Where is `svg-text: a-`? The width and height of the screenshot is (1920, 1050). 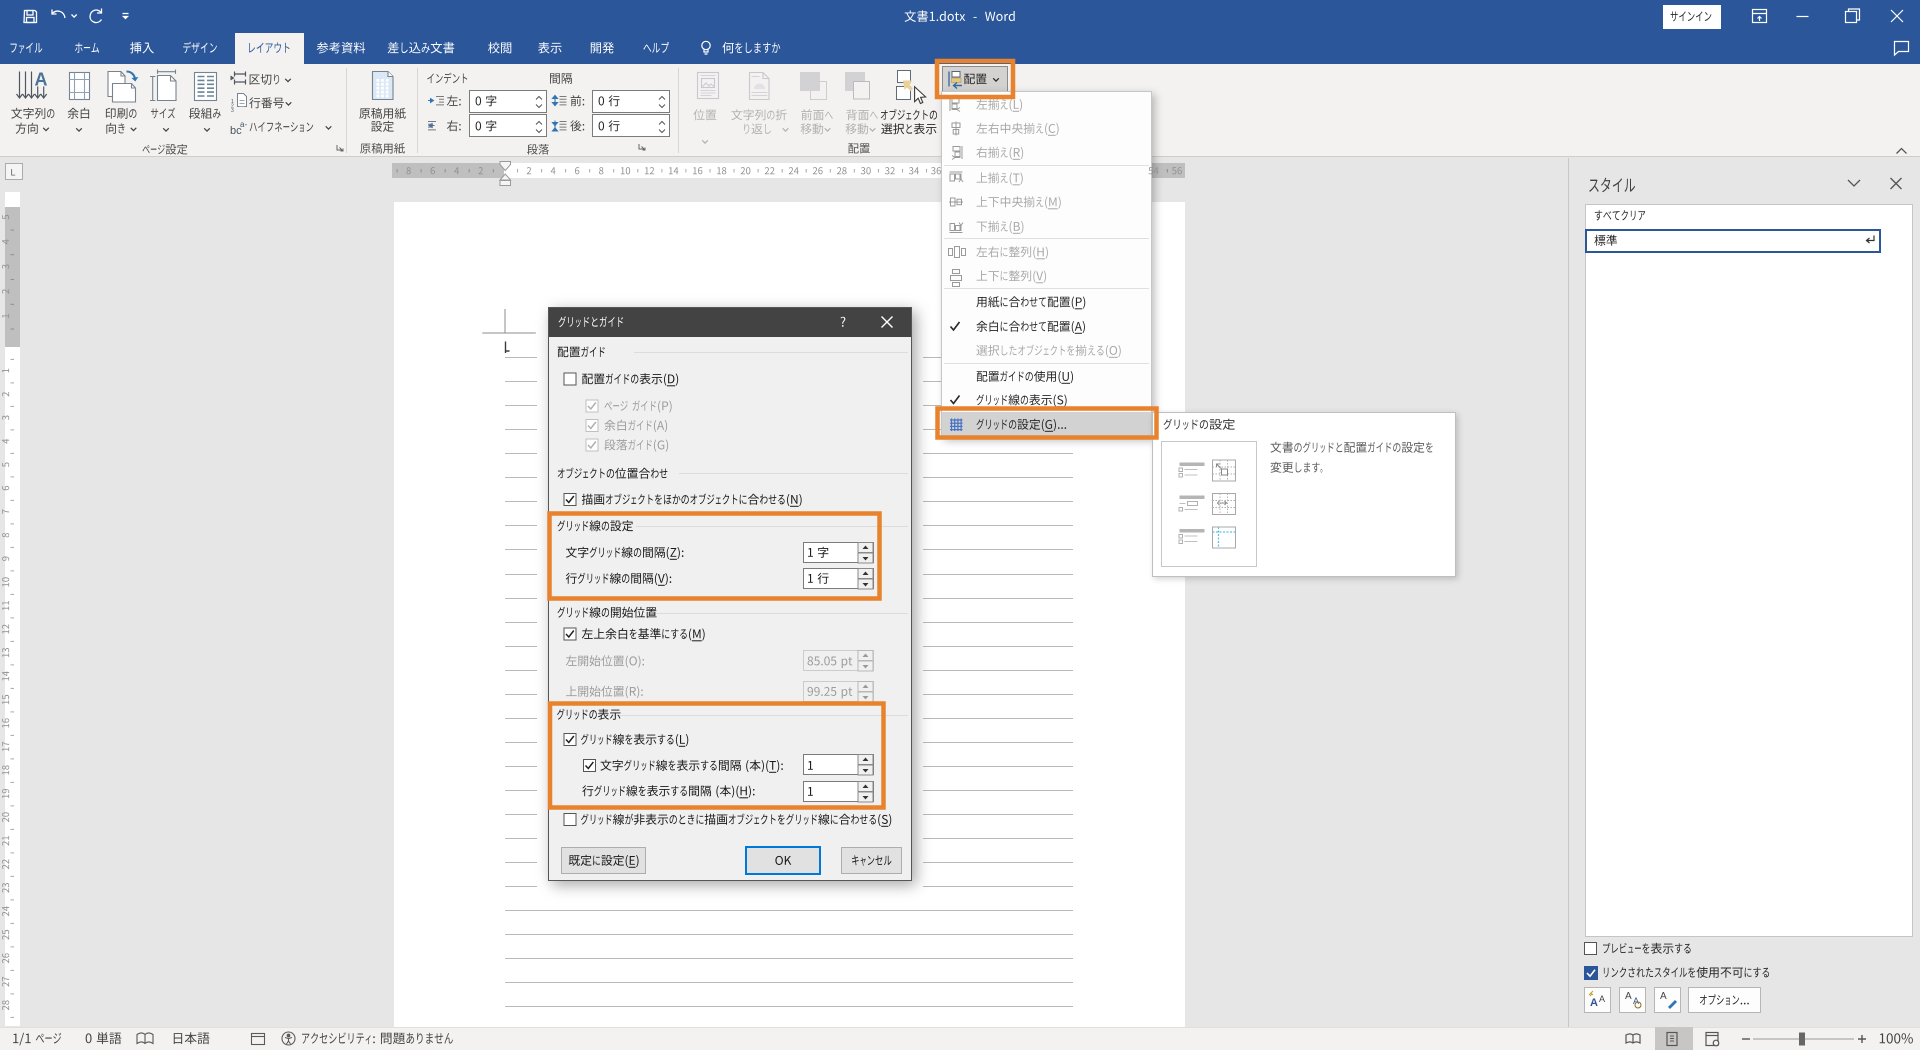
svg-text: a- is located at coordinates (243, 124).